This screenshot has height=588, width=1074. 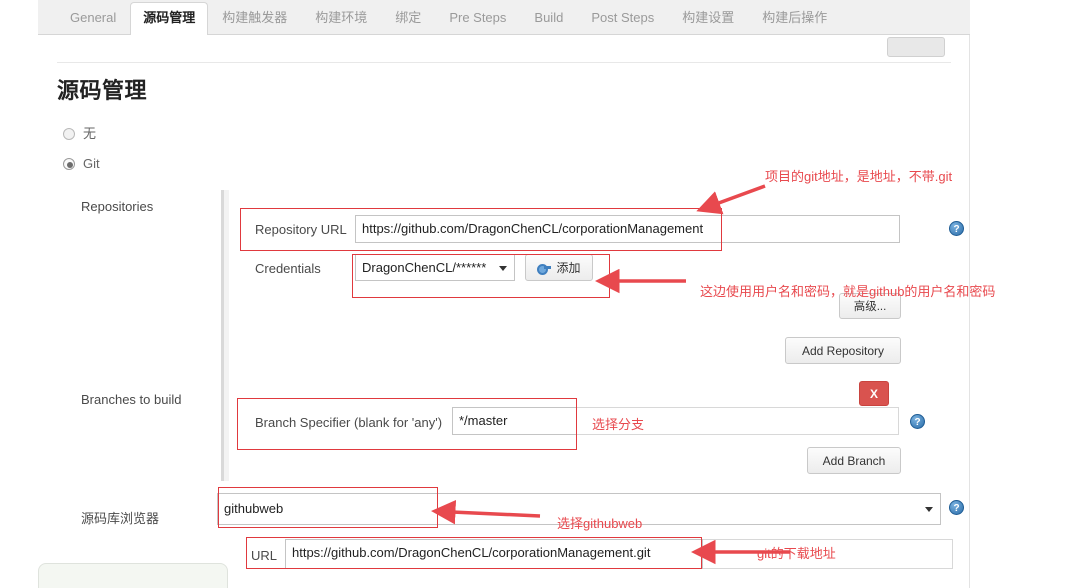 What do you see at coordinates (848, 291) in the screenshot?
I see `annotation-text-credentials: 这边使用用户名和密码，就是github的用户名和密码` at bounding box center [848, 291].